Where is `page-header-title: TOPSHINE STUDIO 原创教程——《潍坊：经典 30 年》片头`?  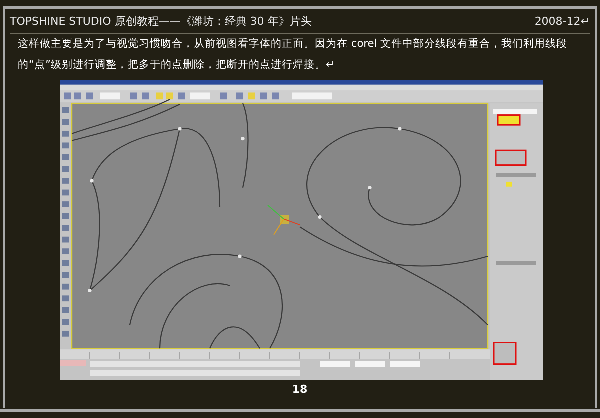
page-header-title: TOPSHINE STUDIO 原创教程——《潍坊：经典 30 年》片头 is located at coordinates (161, 22).